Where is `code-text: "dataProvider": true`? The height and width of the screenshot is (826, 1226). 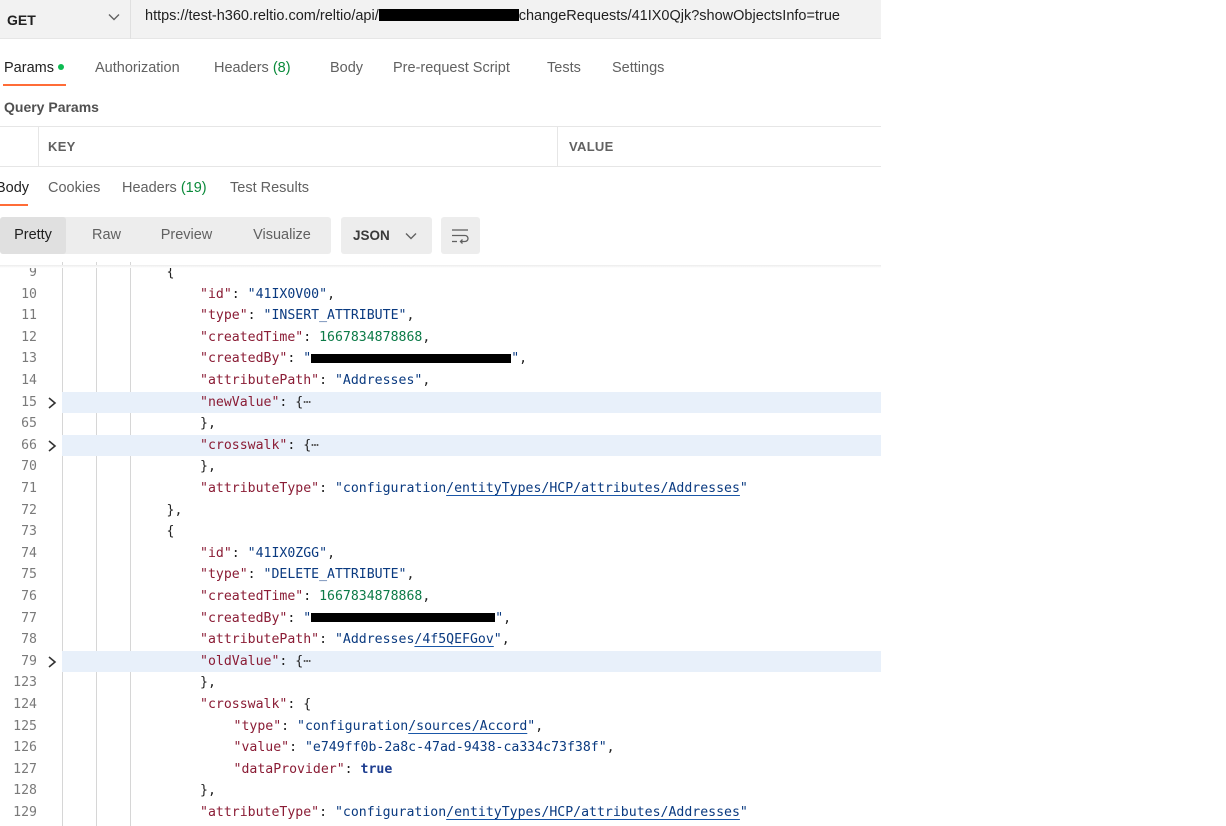
code-text: "dataProvider": true is located at coordinates (313, 770).